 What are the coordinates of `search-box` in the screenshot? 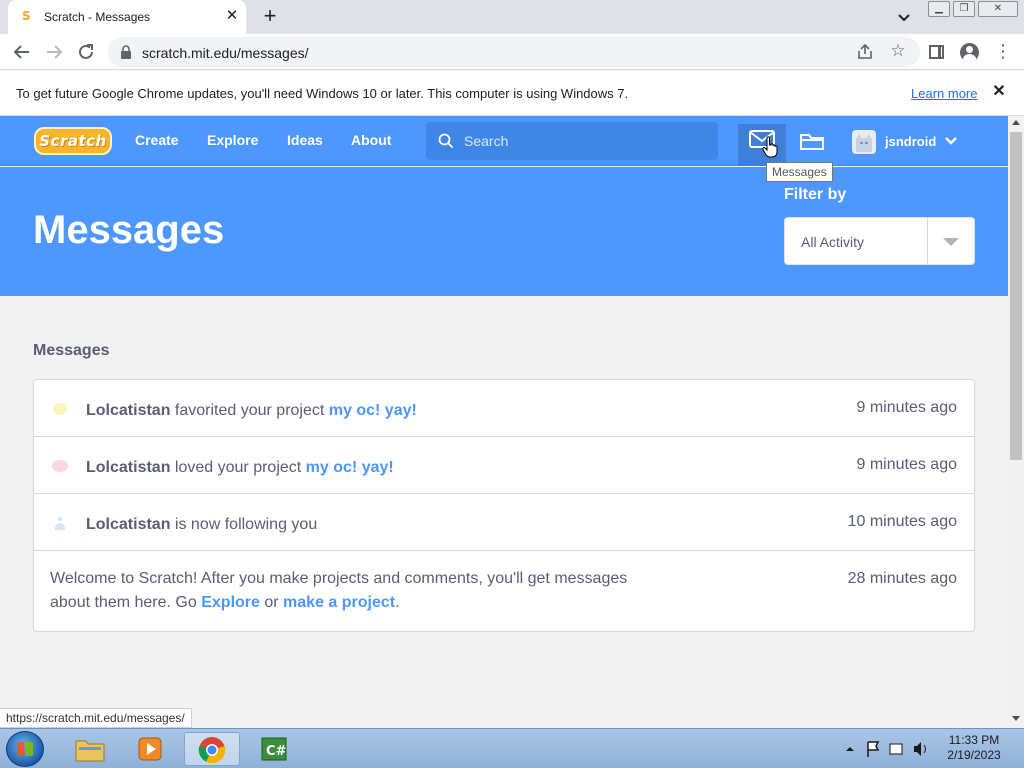 It's located at (572, 141).